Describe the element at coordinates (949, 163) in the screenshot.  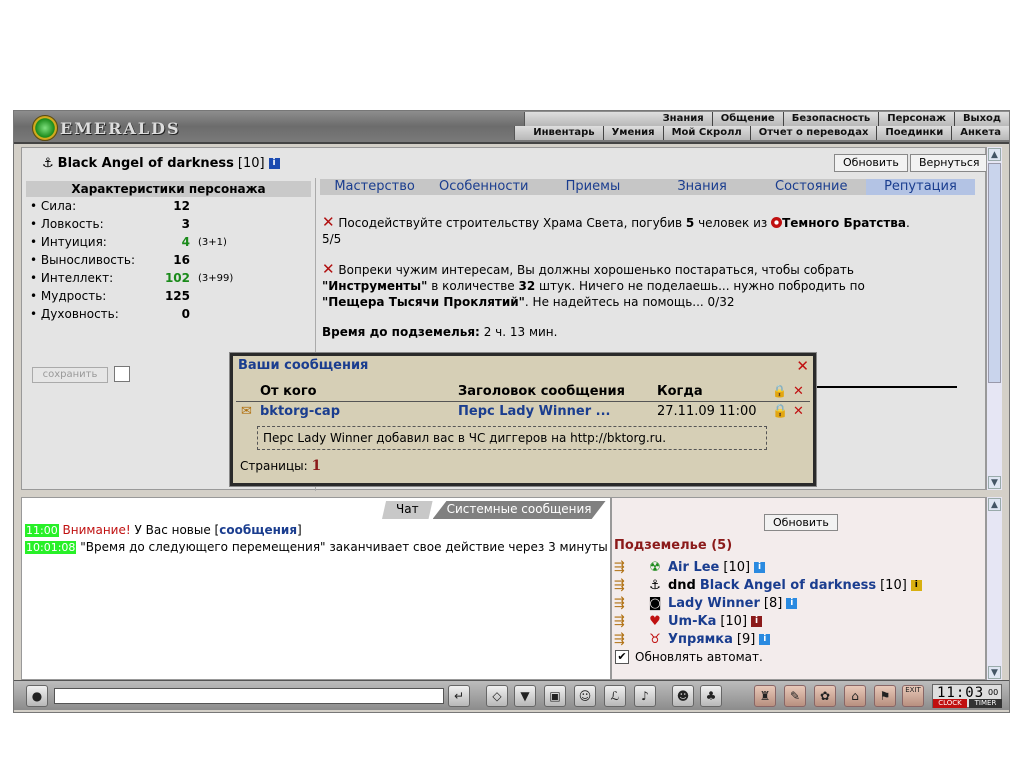
I see `back-button: Вернуться` at that location.